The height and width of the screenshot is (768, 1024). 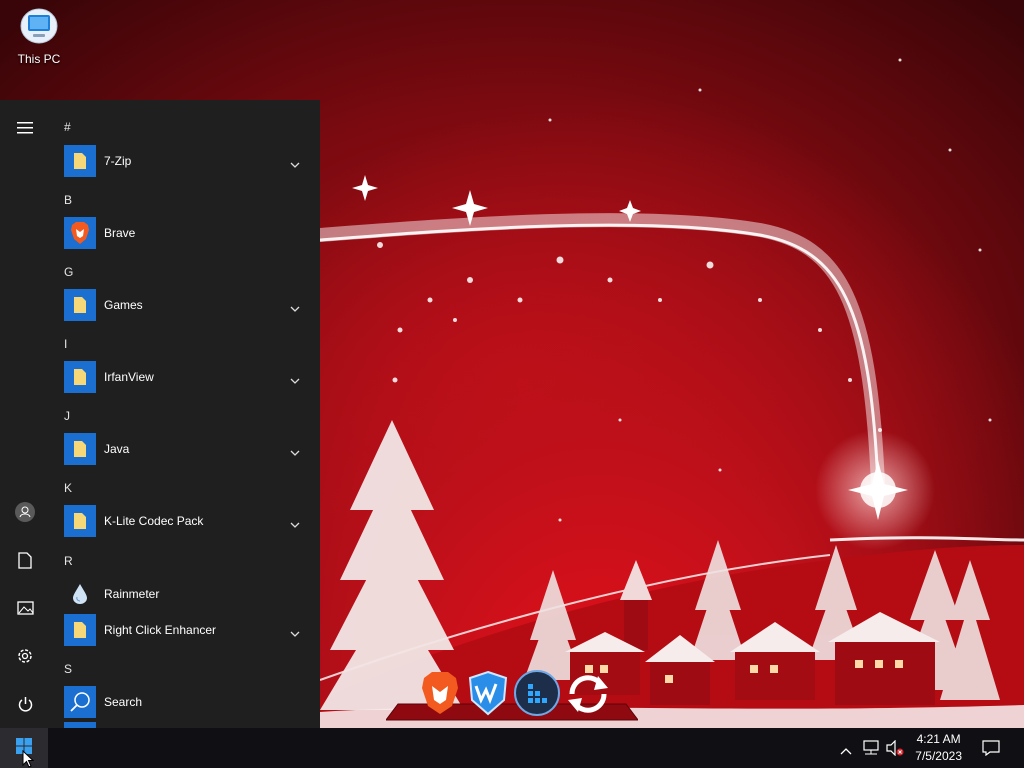 What do you see at coordinates (160, 630) in the screenshot?
I see `app-label: Right Click Enhancer` at bounding box center [160, 630].